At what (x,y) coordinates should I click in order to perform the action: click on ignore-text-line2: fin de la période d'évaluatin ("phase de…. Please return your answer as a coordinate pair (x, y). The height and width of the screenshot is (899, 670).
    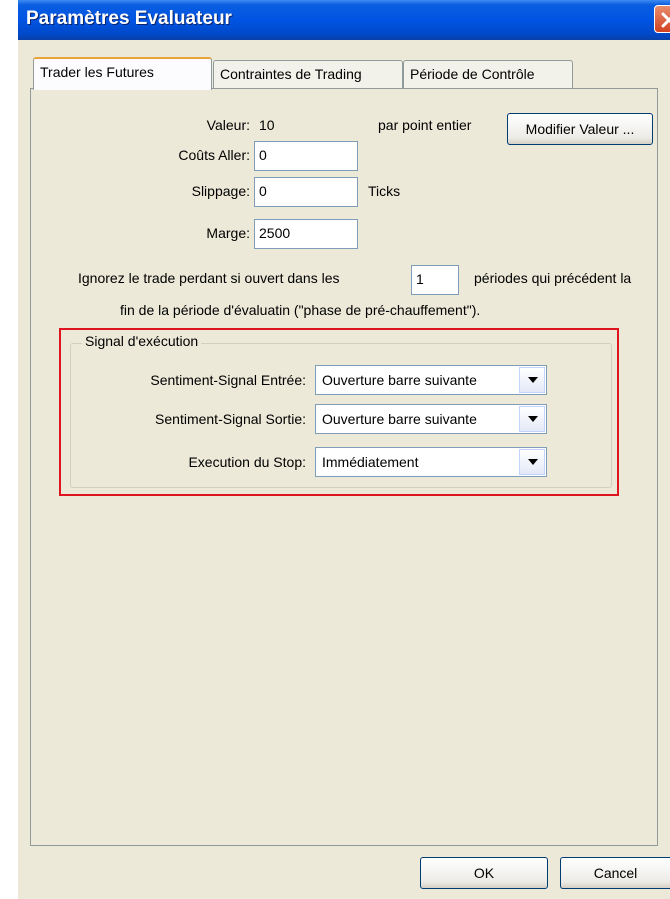
    Looking at the image, I should click on (300, 310).